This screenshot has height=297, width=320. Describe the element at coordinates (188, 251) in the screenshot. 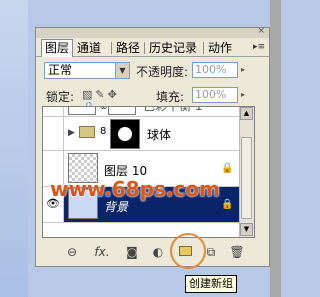

I see `highlight-circle` at that location.